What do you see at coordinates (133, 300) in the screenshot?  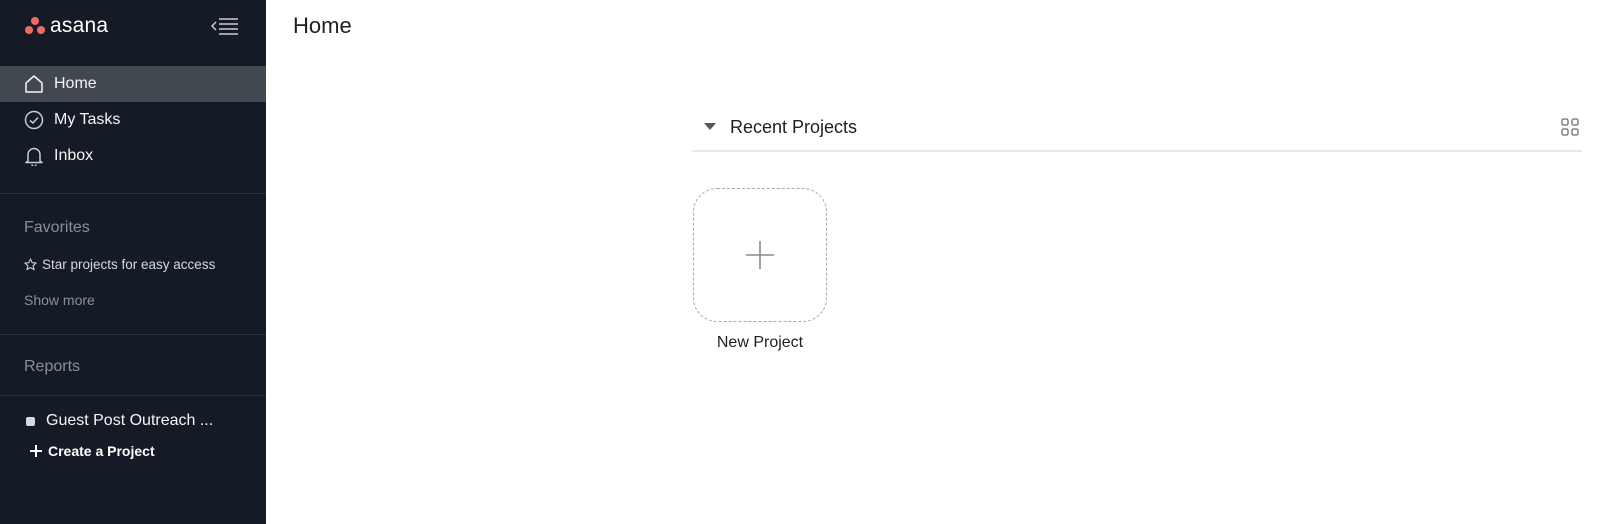 I see `show-more-link: Show more` at bounding box center [133, 300].